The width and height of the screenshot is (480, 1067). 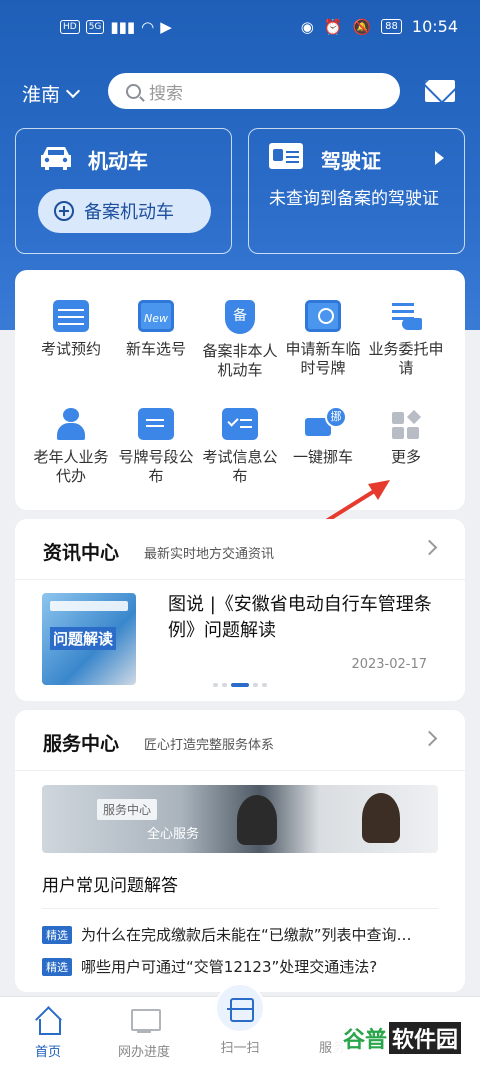 I want to click on mute-icon: 🔕, so click(x=362, y=26).